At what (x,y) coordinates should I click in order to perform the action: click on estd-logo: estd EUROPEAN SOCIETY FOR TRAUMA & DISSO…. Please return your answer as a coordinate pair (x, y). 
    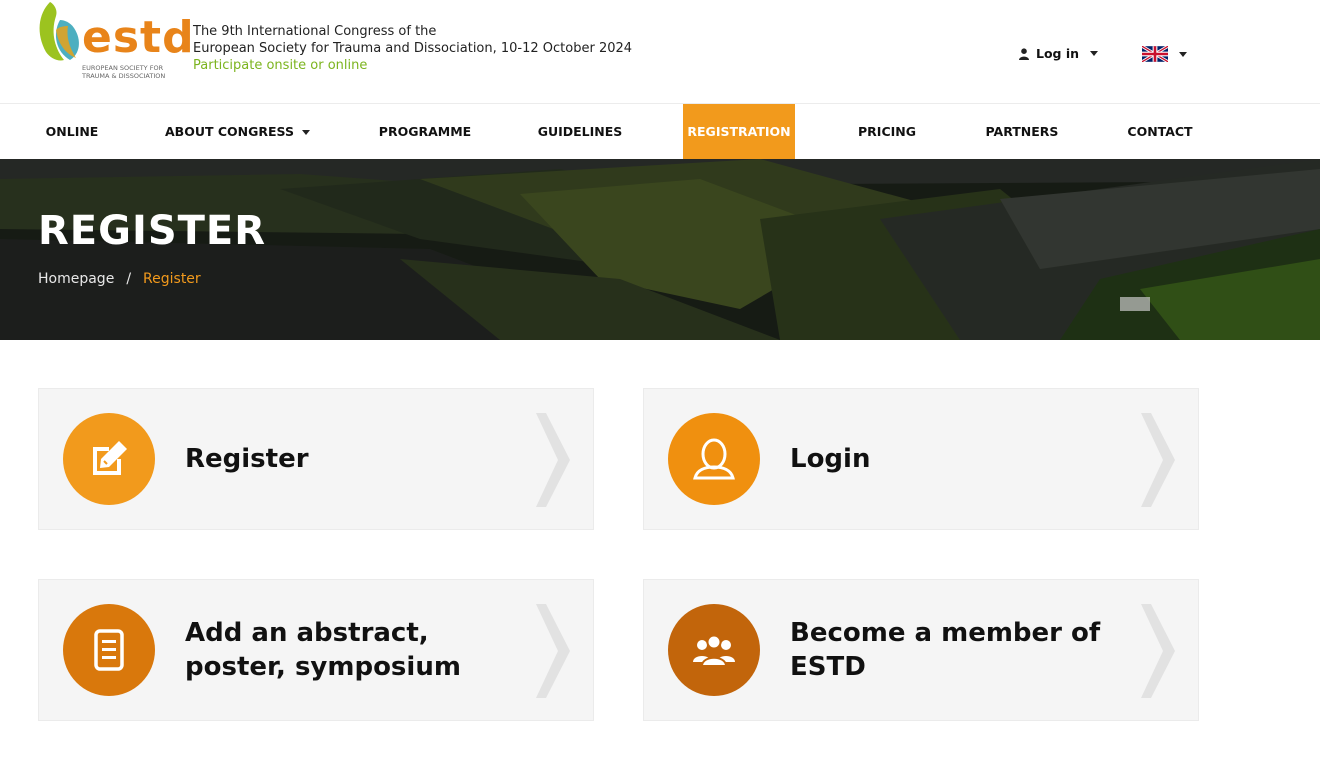
    Looking at the image, I should click on (115, 50).